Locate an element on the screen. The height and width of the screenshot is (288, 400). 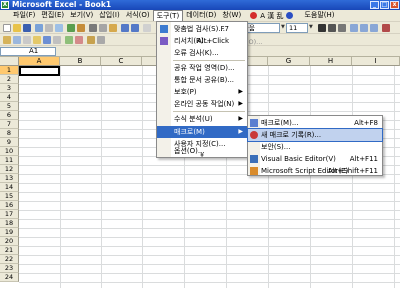
review-icon is located at coordinates (57, 40).